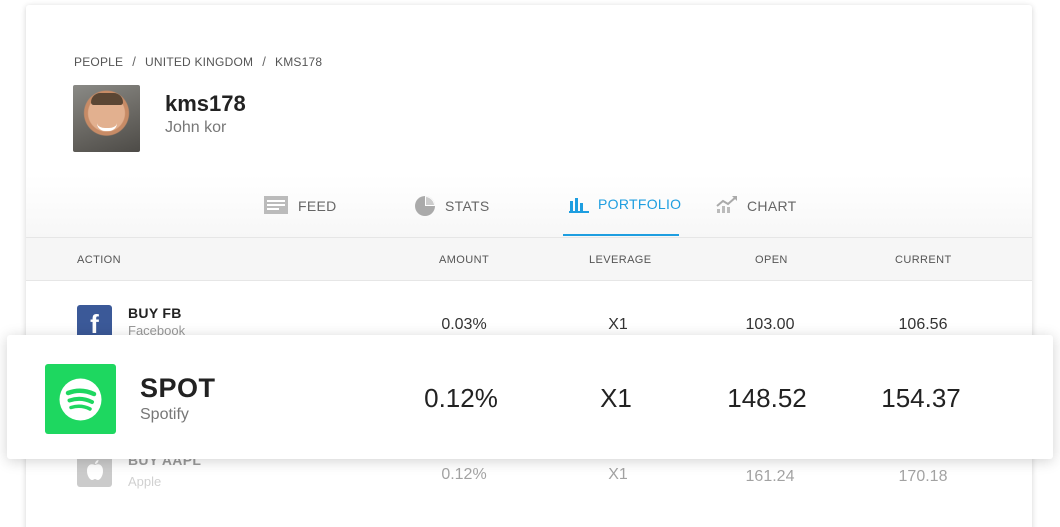 The height and width of the screenshot is (527, 1060). What do you see at coordinates (464, 260) in the screenshot?
I see `header-amount: AMOUNT` at bounding box center [464, 260].